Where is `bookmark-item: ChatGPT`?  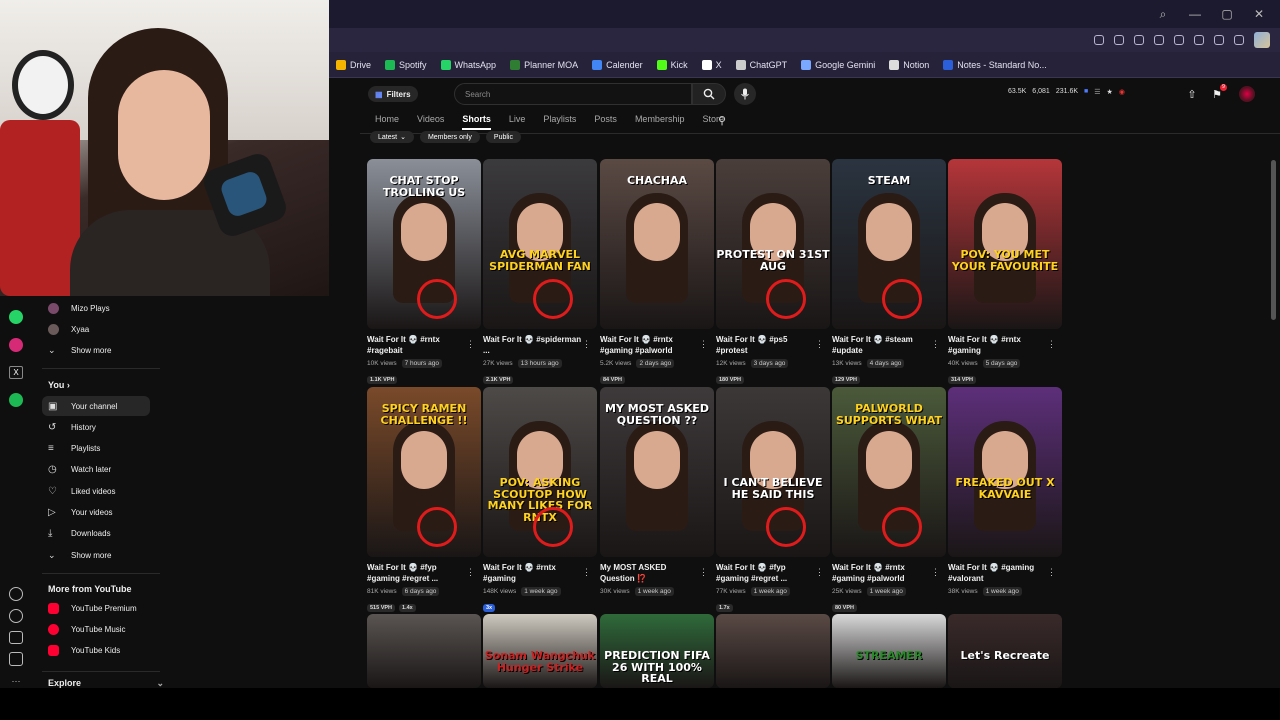
bookmark-item: ChatGPT is located at coordinates (761, 64).